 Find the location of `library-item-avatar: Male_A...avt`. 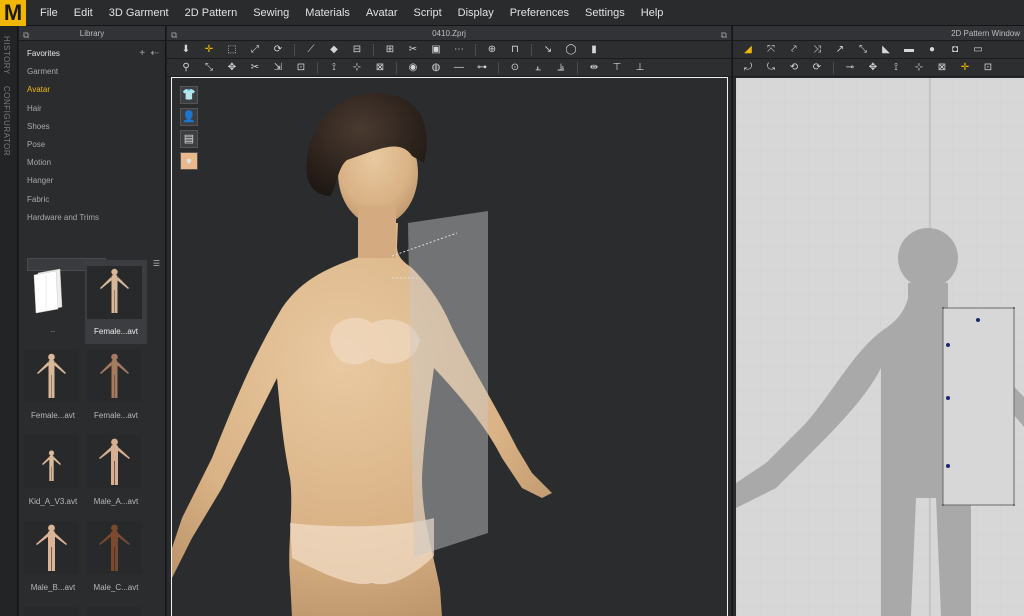

library-item-avatar: Male_A...avt is located at coordinates (116, 477).